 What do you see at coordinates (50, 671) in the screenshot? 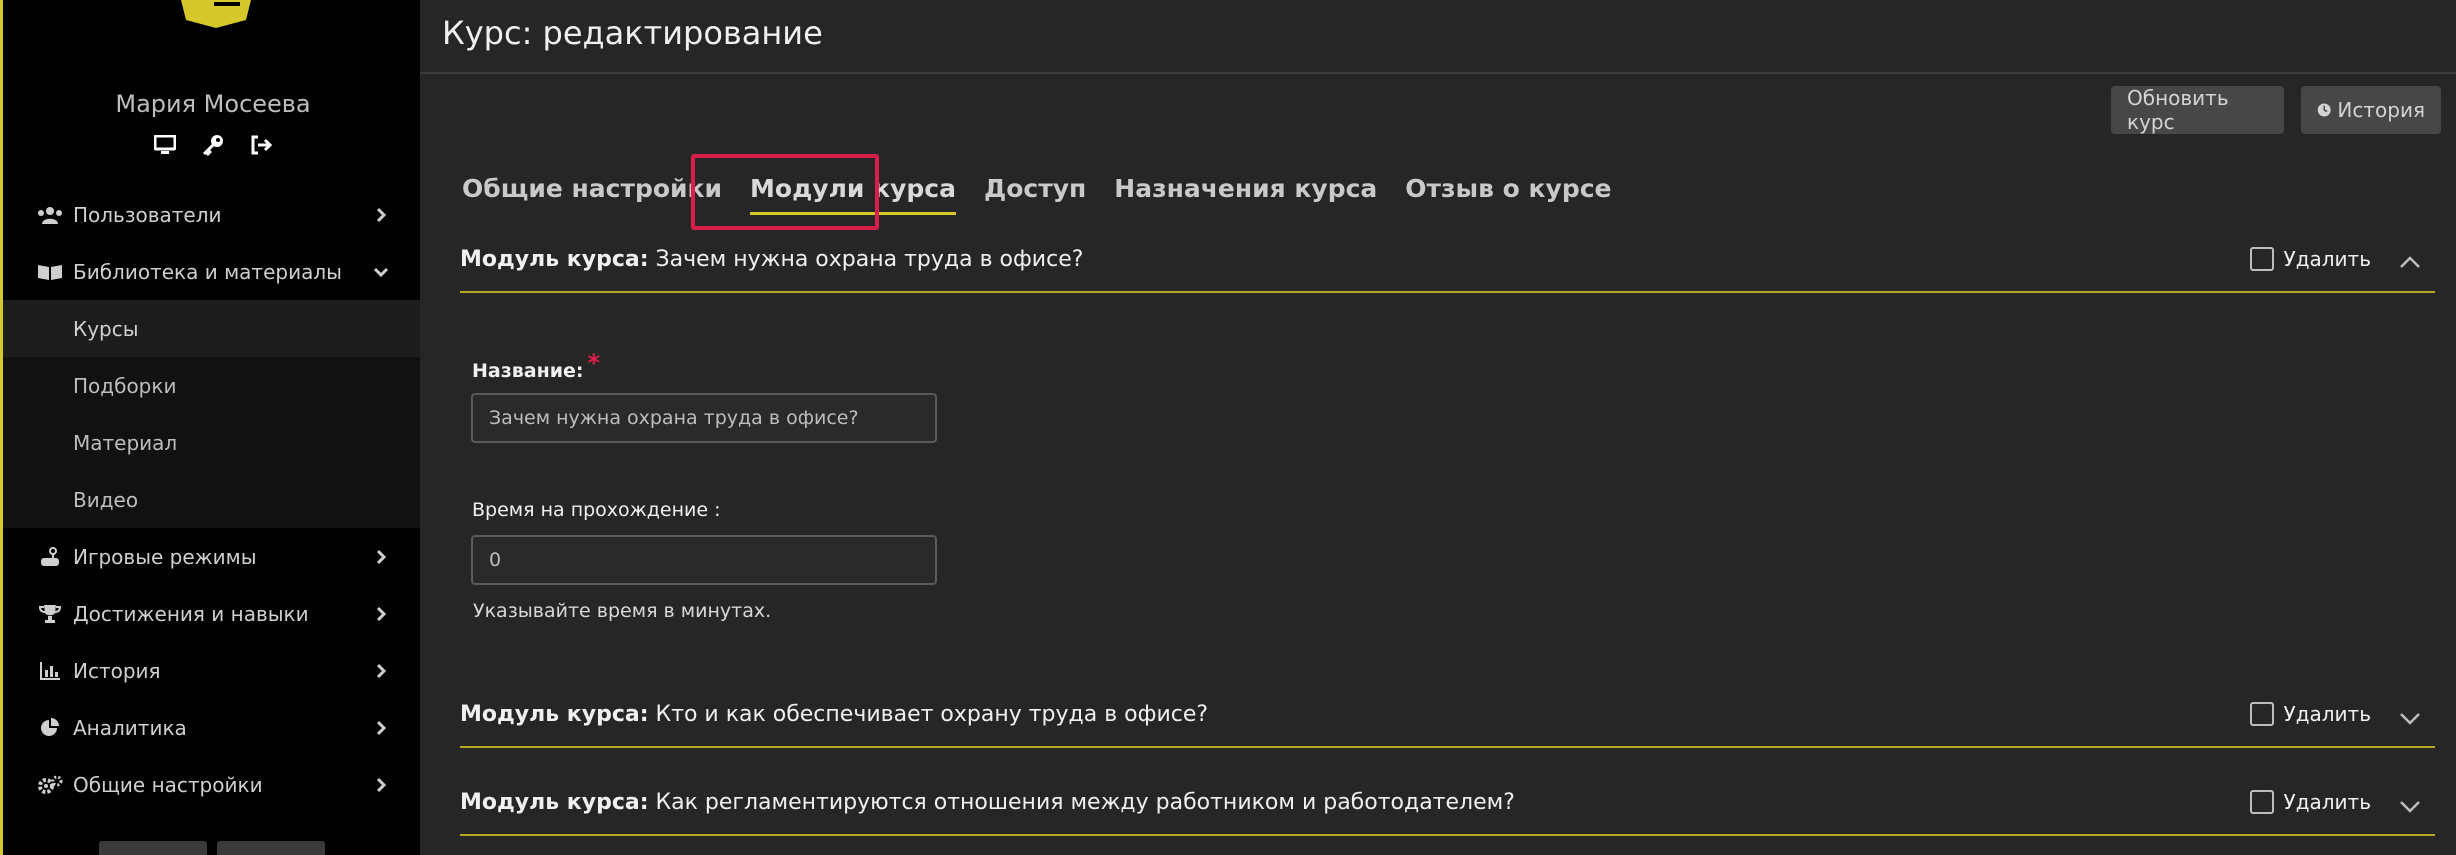
I see `chart-icon` at bounding box center [50, 671].